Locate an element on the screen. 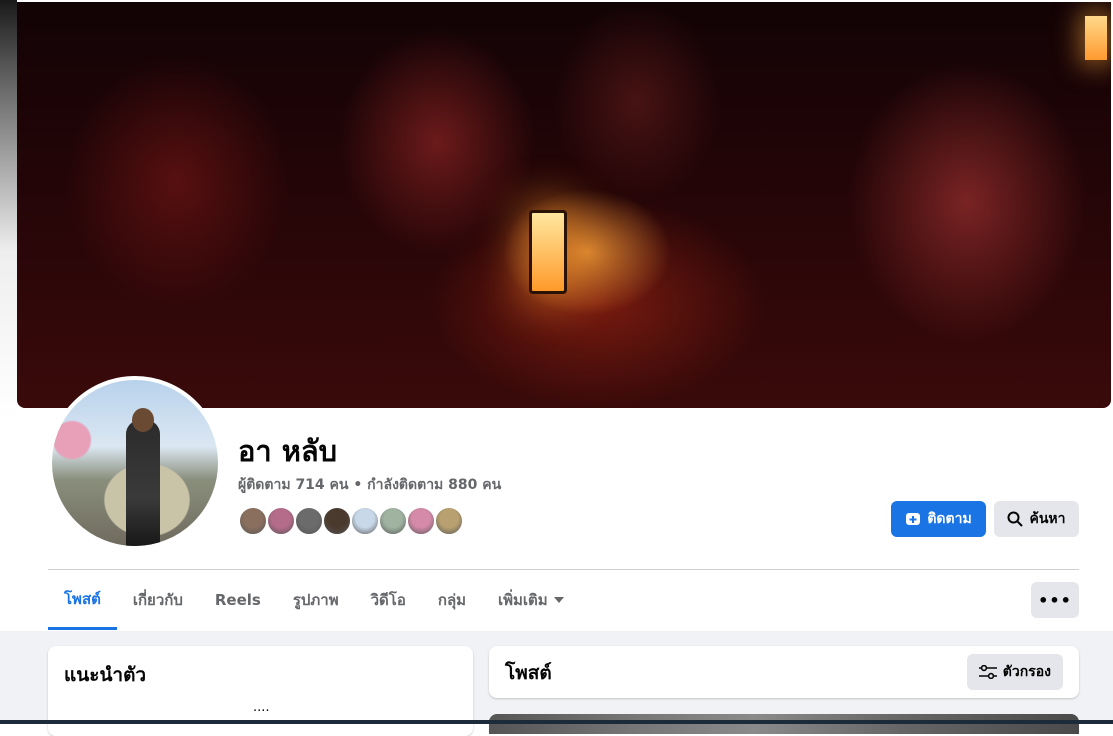  filter-label: ตัวกรอง is located at coordinates (1026, 672).